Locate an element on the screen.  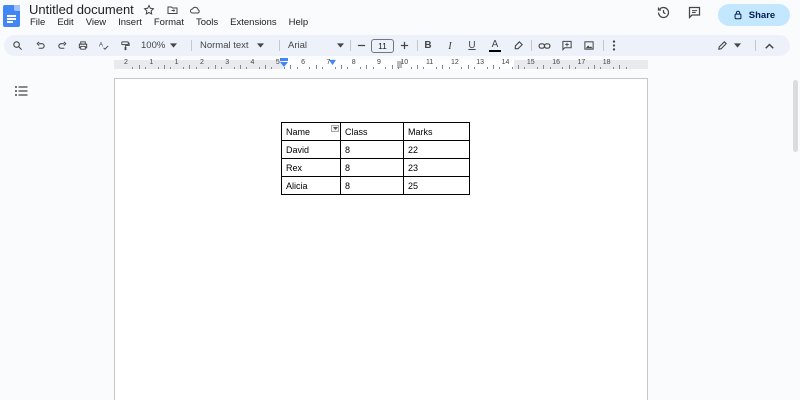
svg-text: A is located at coordinates (101, 45).